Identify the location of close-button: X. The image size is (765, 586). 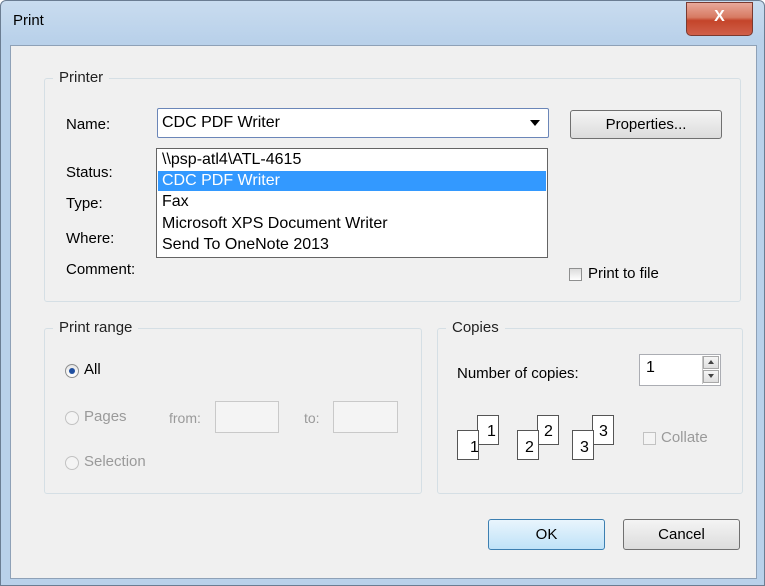
(719, 19).